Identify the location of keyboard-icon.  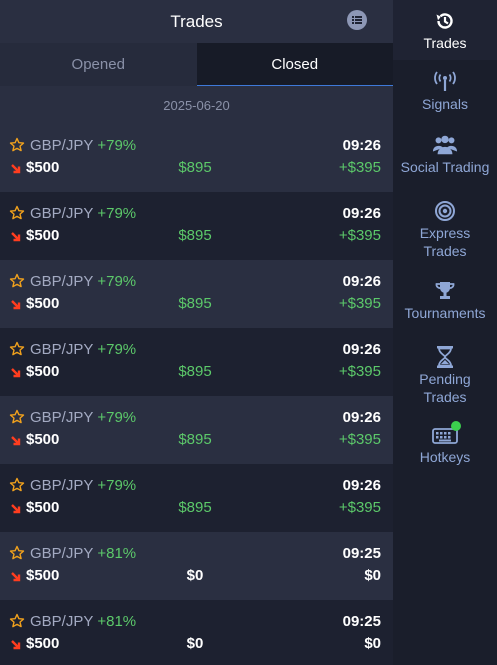
(446, 434).